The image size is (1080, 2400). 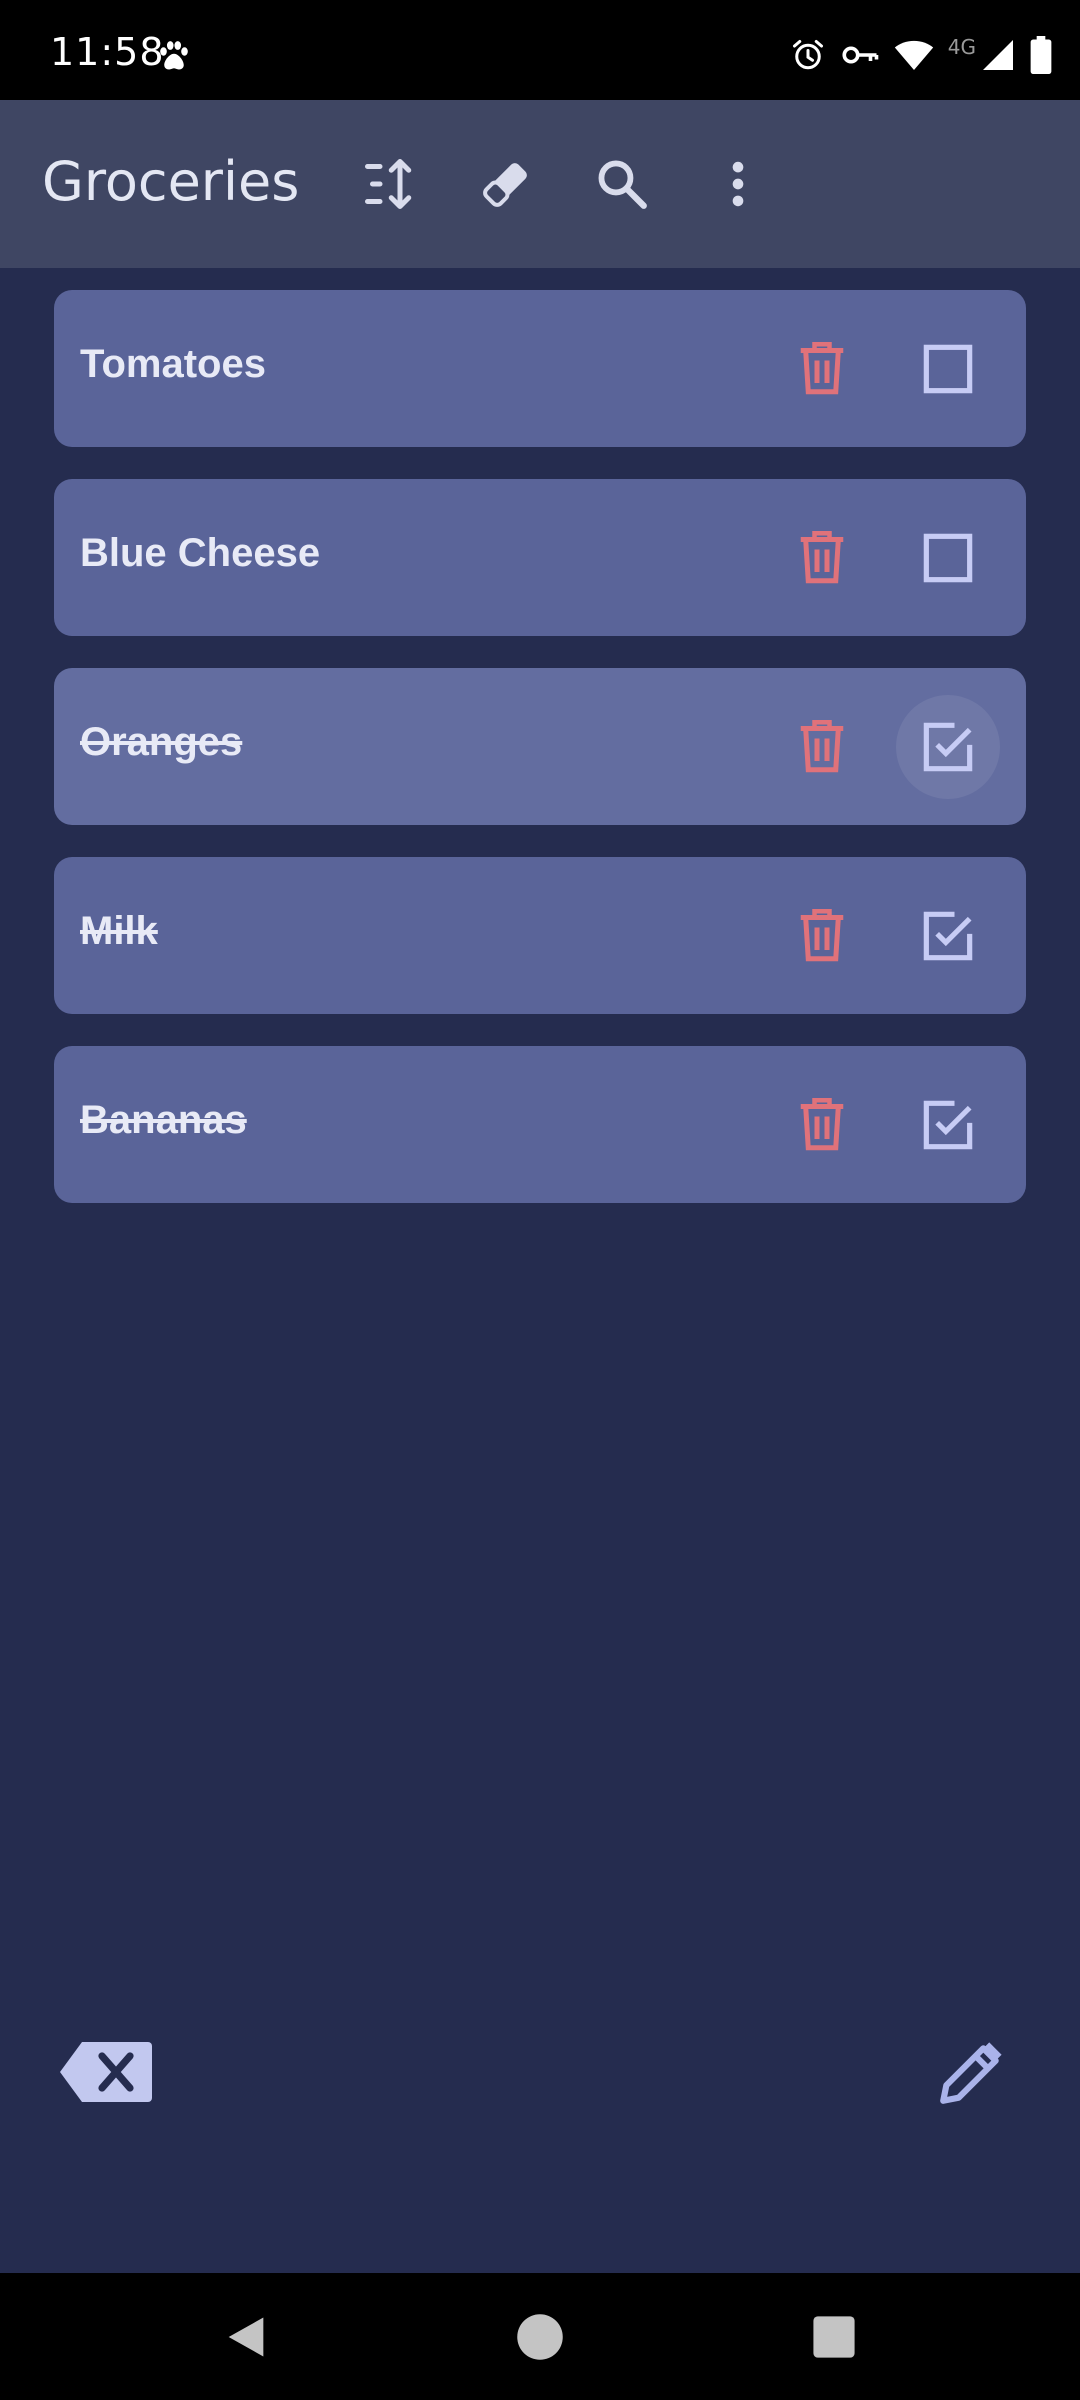 What do you see at coordinates (913, 55) in the screenshot?
I see `wifi-icon` at bounding box center [913, 55].